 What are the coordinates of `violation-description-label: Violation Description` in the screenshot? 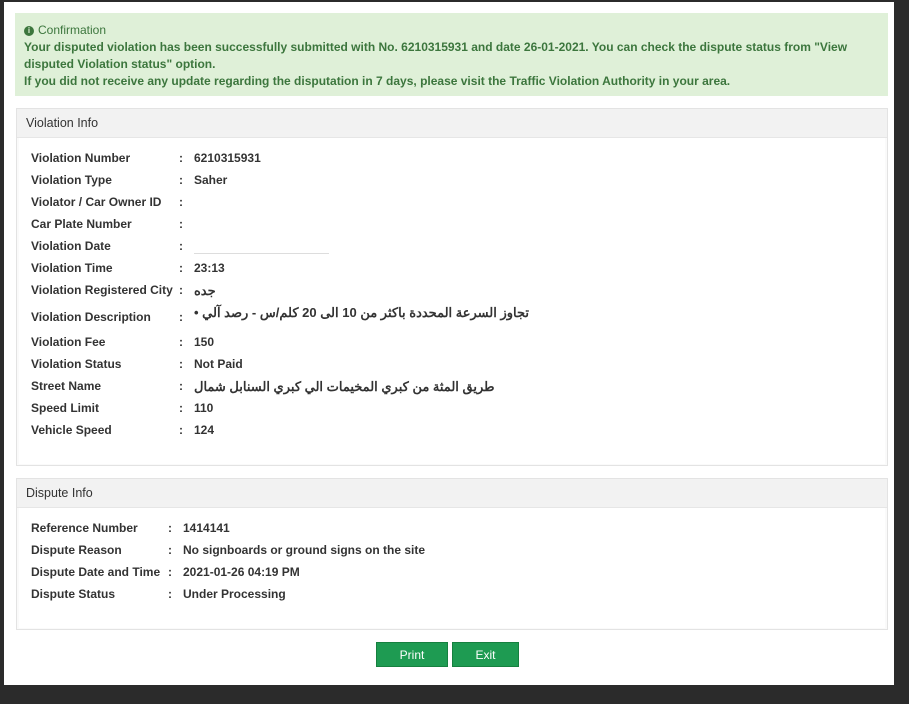 It's located at (91, 317).